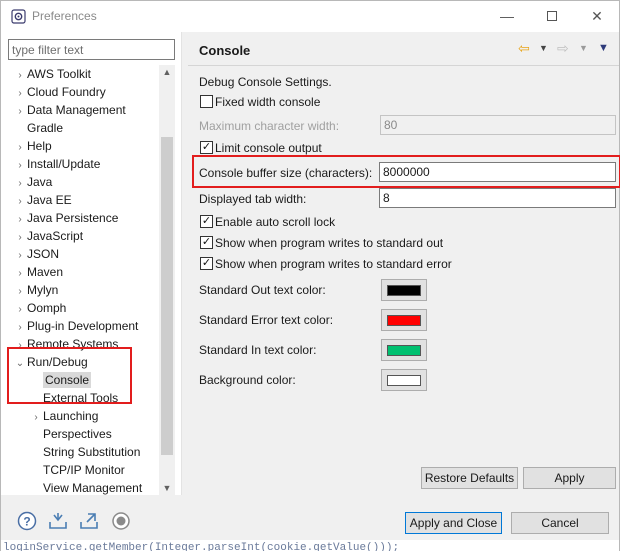 This screenshot has width=620, height=551. Describe the element at coordinates (403, 49) in the screenshot. I see `page-header: Console ⇦ ▼ ⇨ ▼ ▼` at that location.